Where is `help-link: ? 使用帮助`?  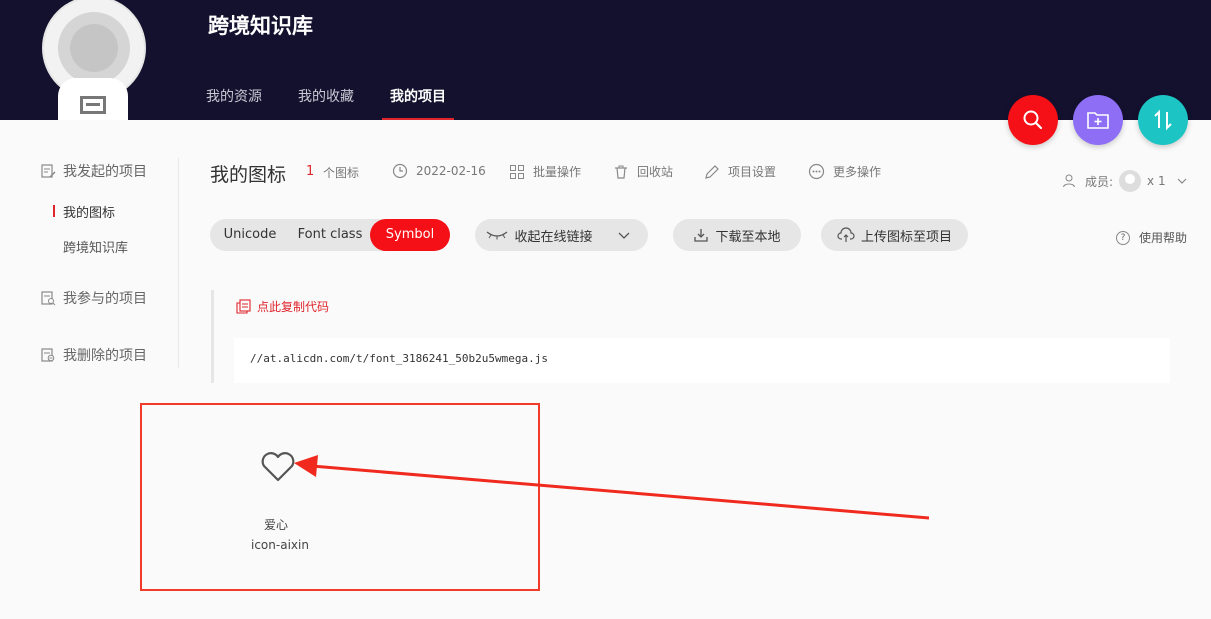
help-link: ? 使用帮助 is located at coordinates (1151, 237).